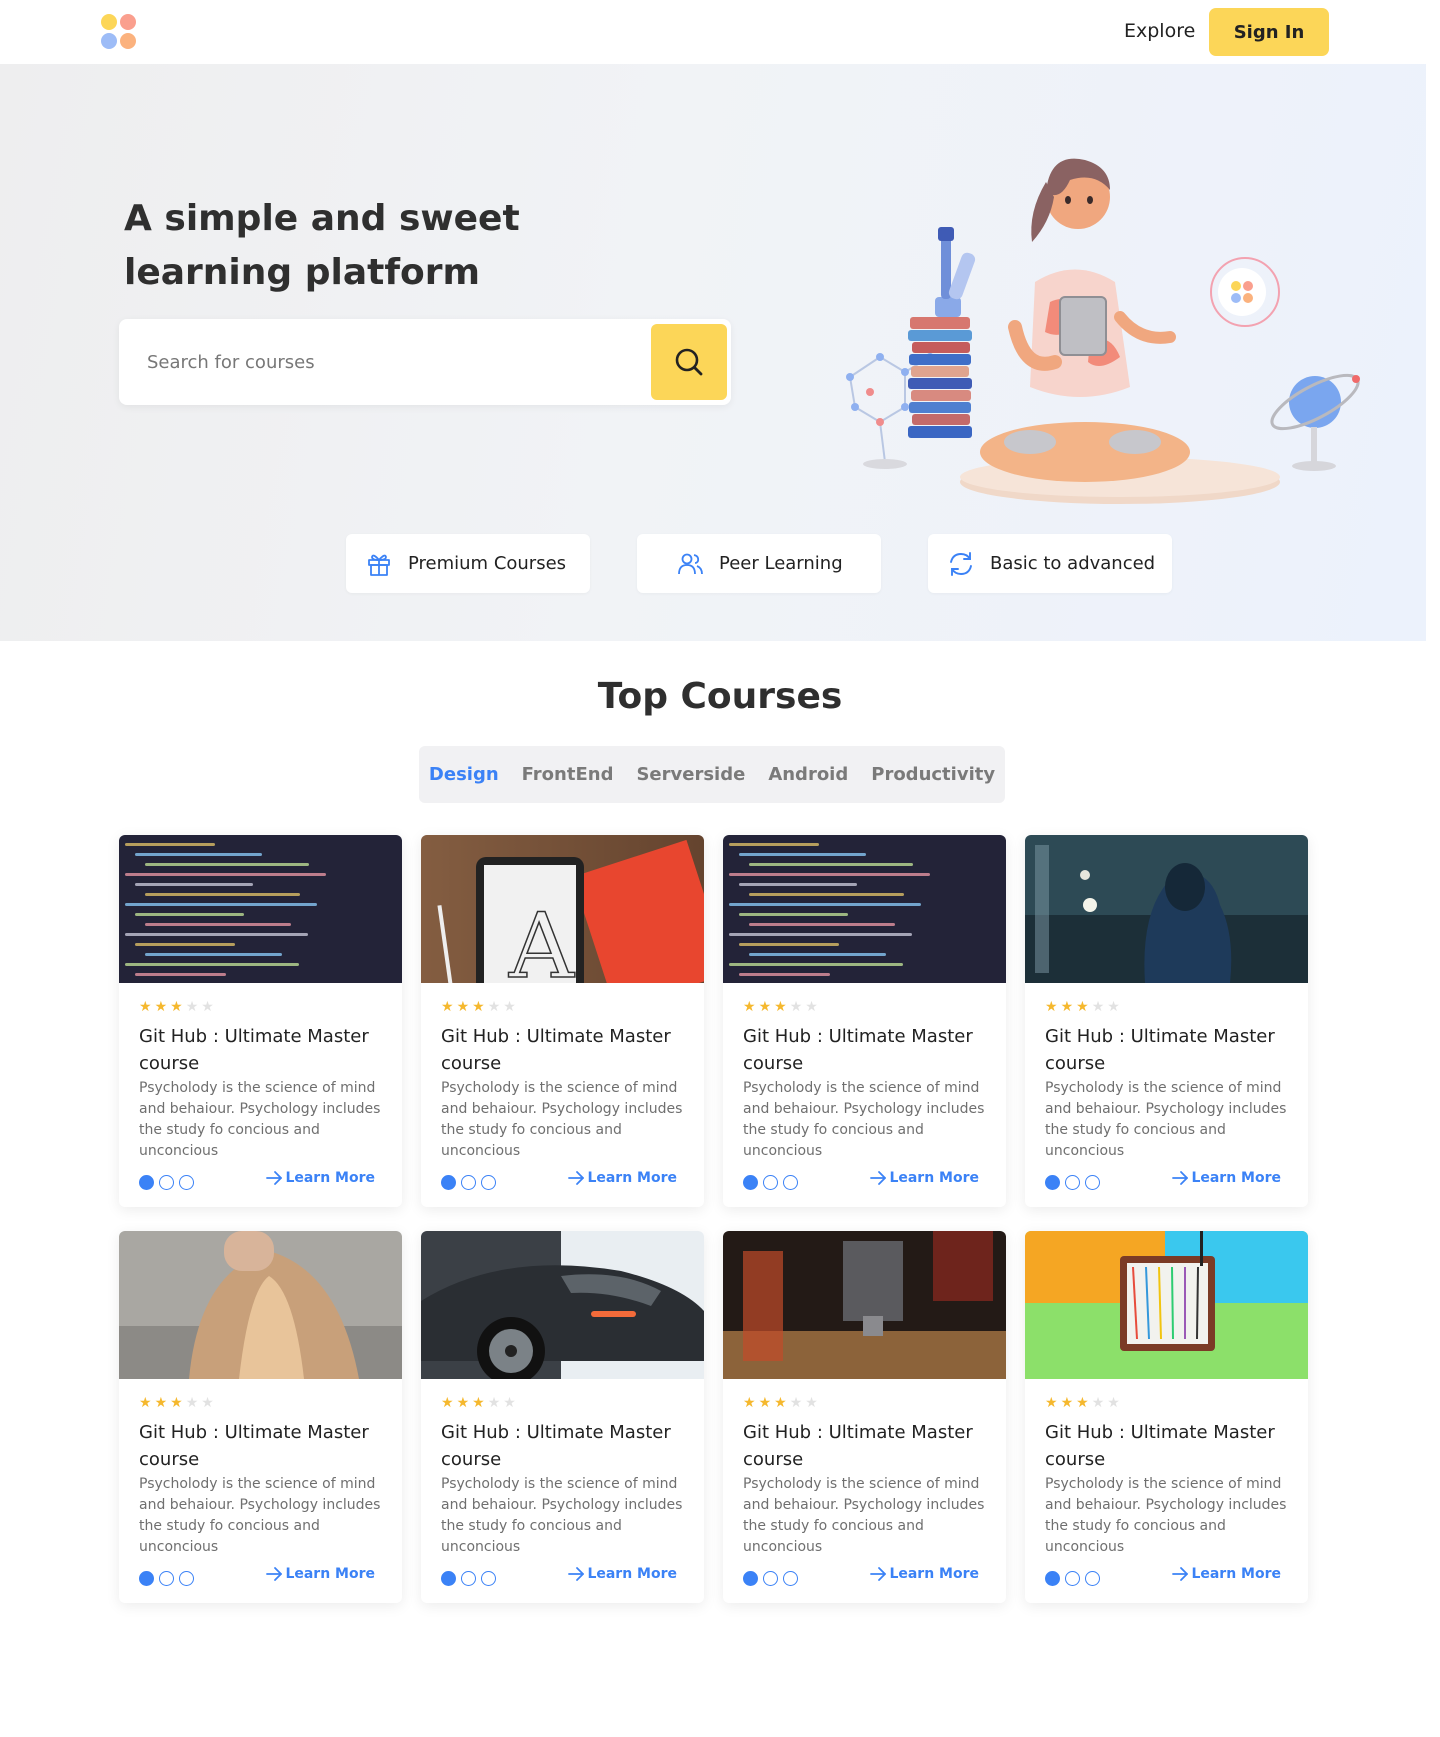 The image size is (1440, 1737). What do you see at coordinates (464, 774) in the screenshot?
I see `tab-design: Design` at bounding box center [464, 774].